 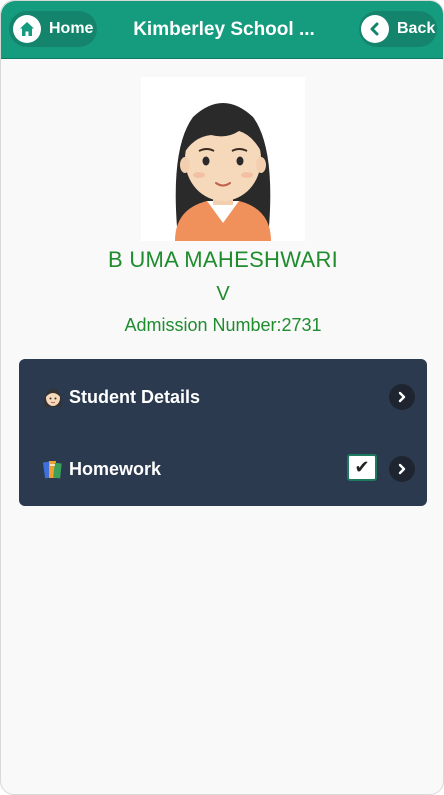 I want to click on home-label: Home, so click(x=71, y=28).